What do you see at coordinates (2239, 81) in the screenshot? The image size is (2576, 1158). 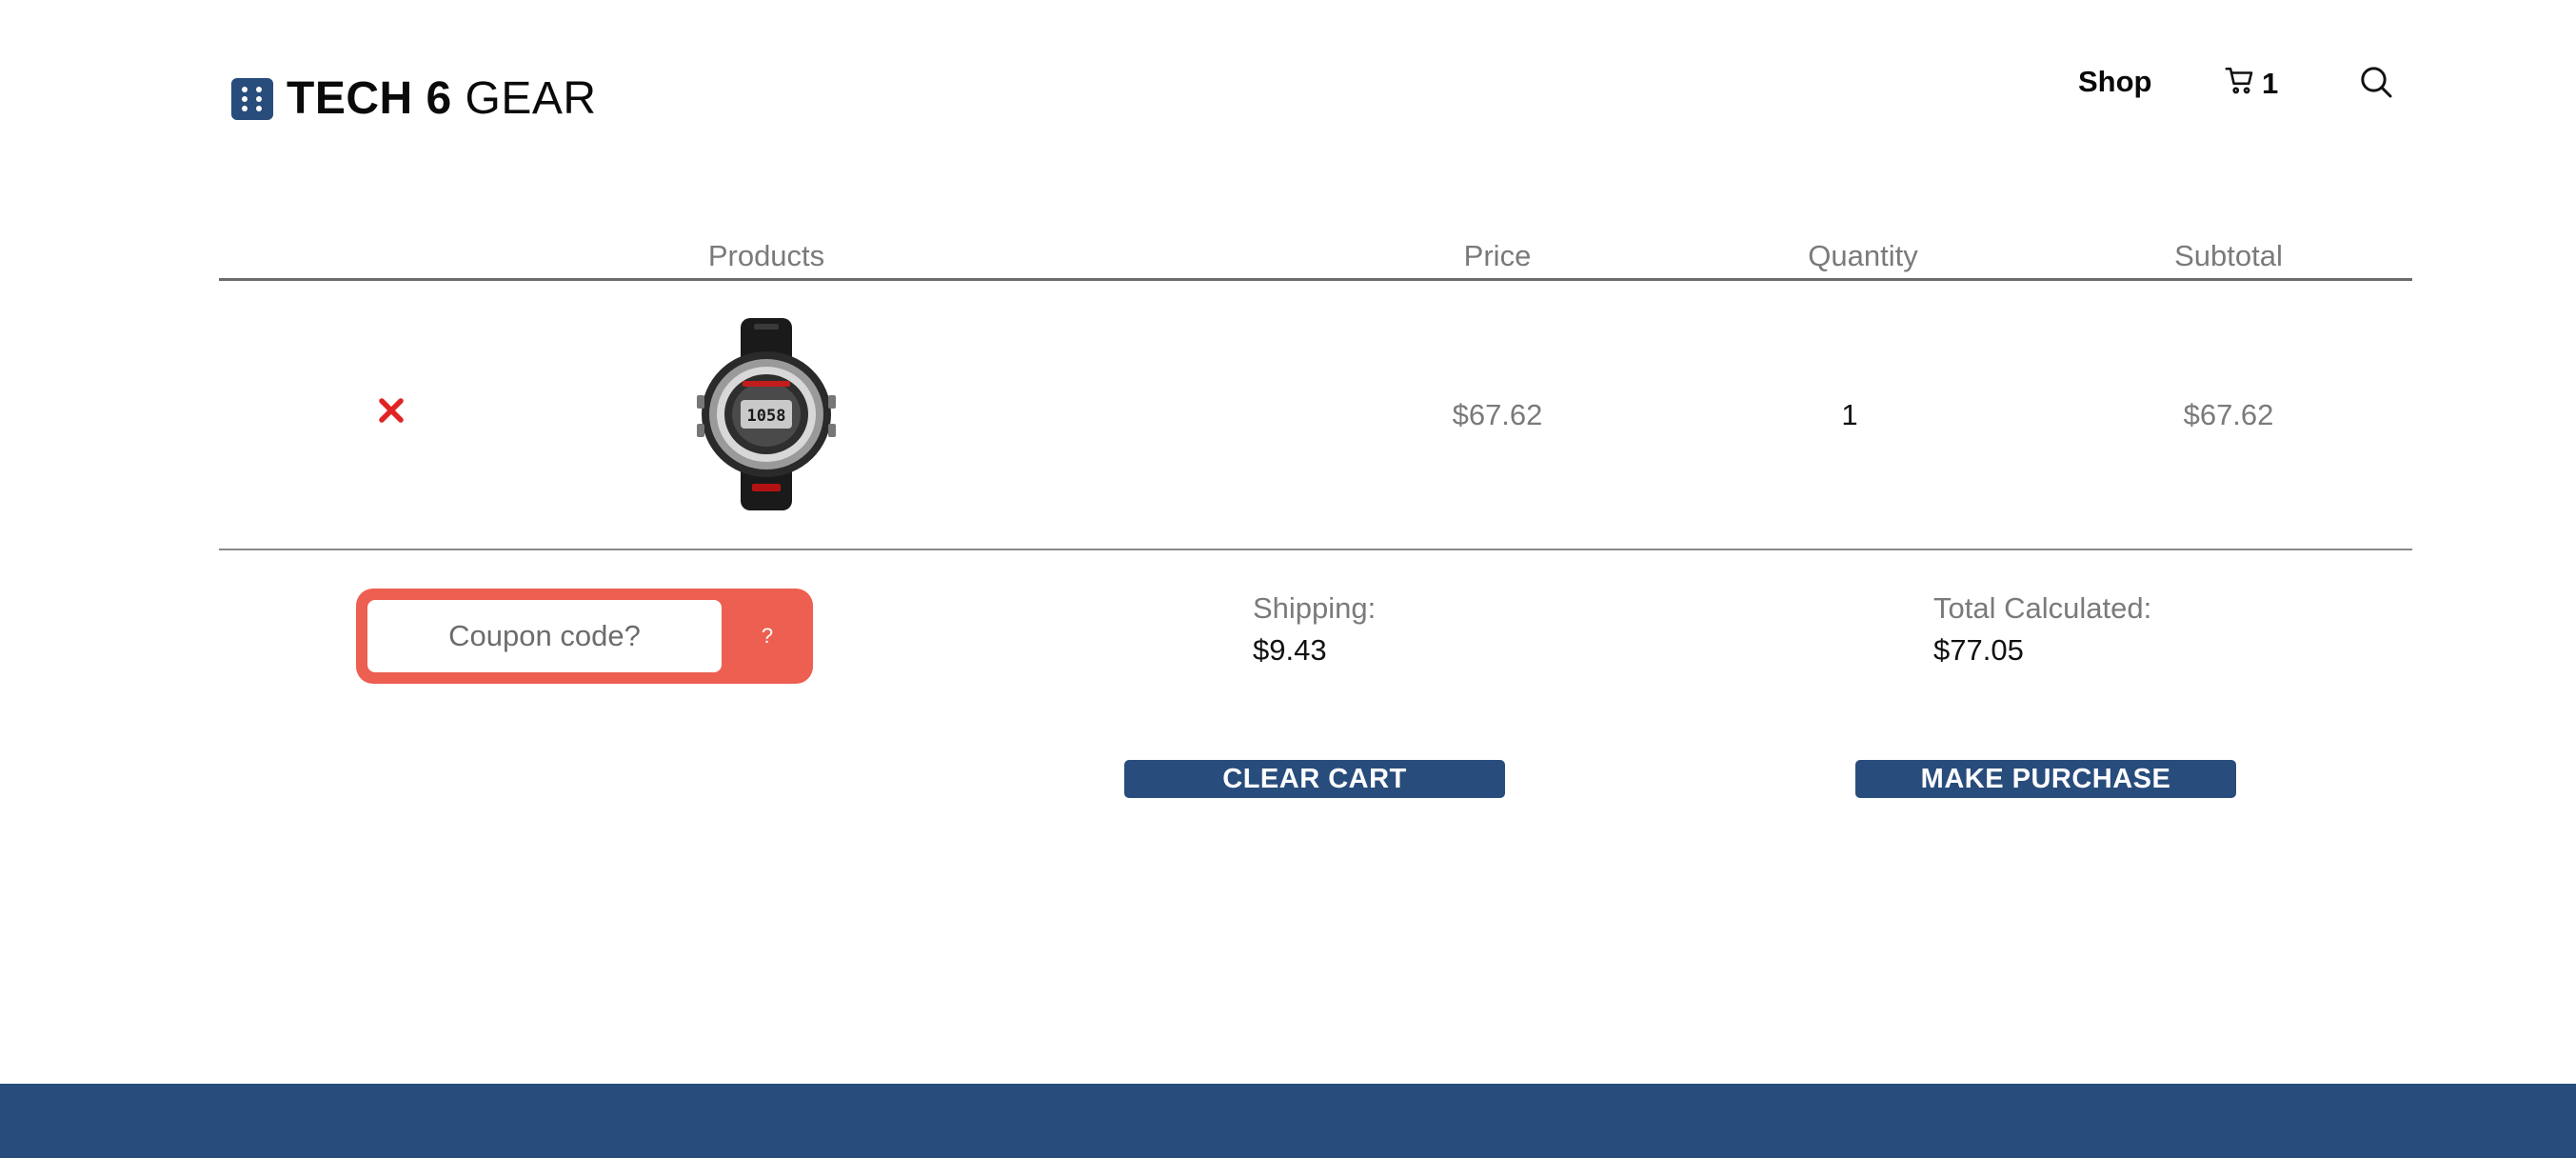 I see `cart-icon` at bounding box center [2239, 81].